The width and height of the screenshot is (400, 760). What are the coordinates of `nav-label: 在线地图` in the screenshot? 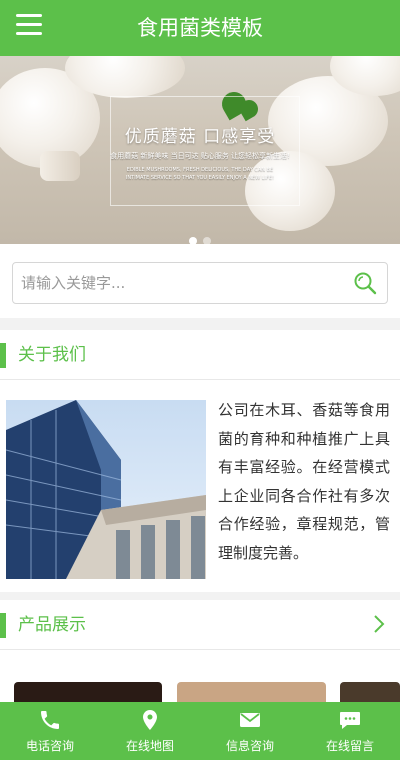 It's located at (149, 746).